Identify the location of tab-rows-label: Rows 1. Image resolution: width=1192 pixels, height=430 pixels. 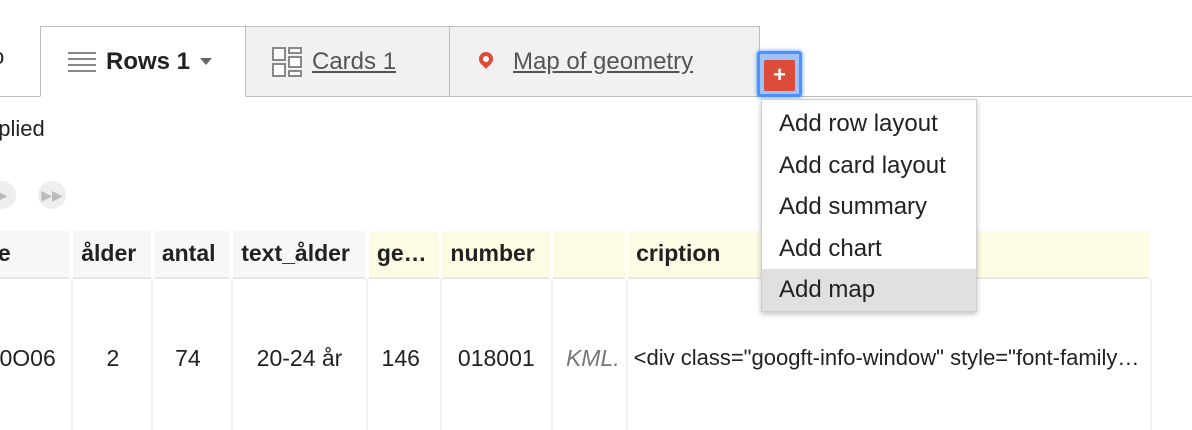
(148, 61).